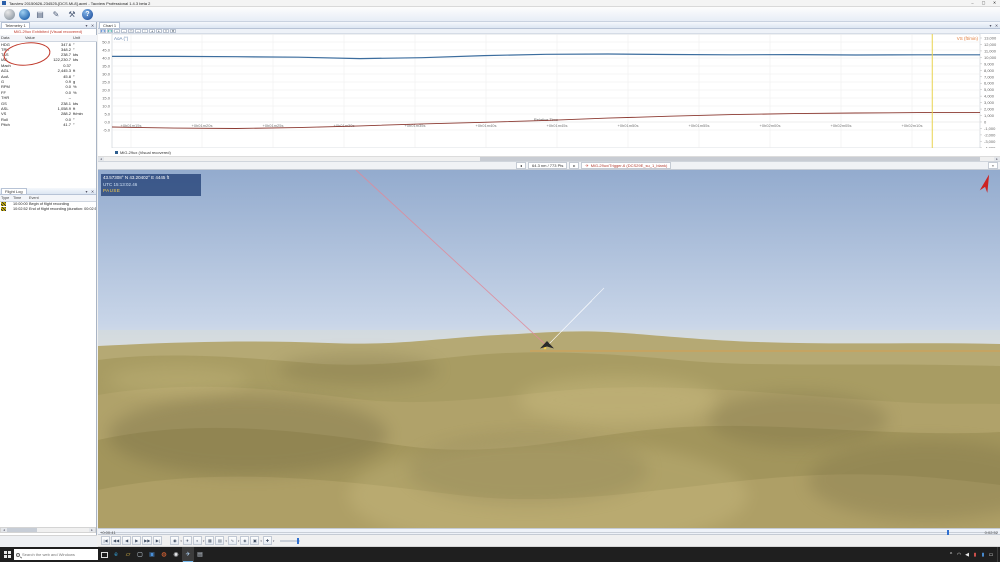 The image size is (1000, 562). I want to click on svg-text: -2,000, so click(990, 134).